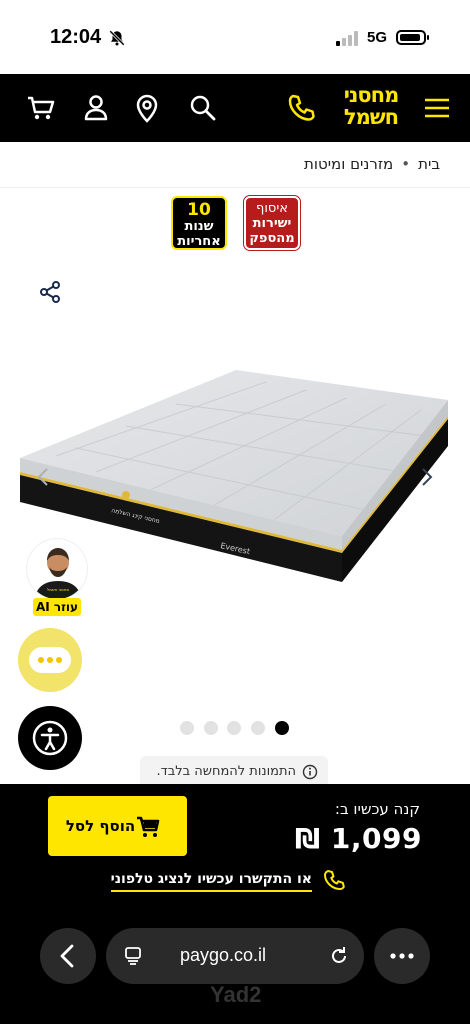 The height and width of the screenshot is (1024, 470). Describe the element at coordinates (437, 108) in the screenshot. I see `menu-icon` at that location.